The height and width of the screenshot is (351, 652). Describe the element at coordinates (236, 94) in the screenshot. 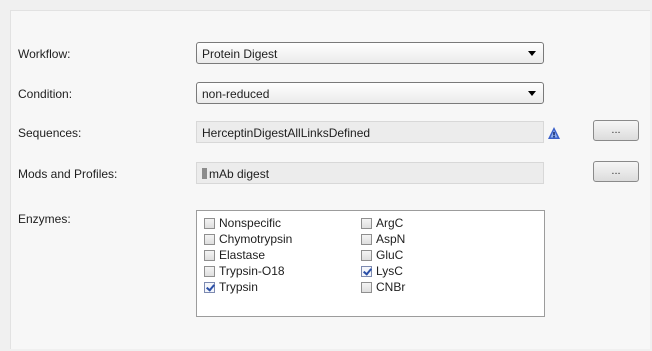

I see `condition-value: non-reduced` at that location.